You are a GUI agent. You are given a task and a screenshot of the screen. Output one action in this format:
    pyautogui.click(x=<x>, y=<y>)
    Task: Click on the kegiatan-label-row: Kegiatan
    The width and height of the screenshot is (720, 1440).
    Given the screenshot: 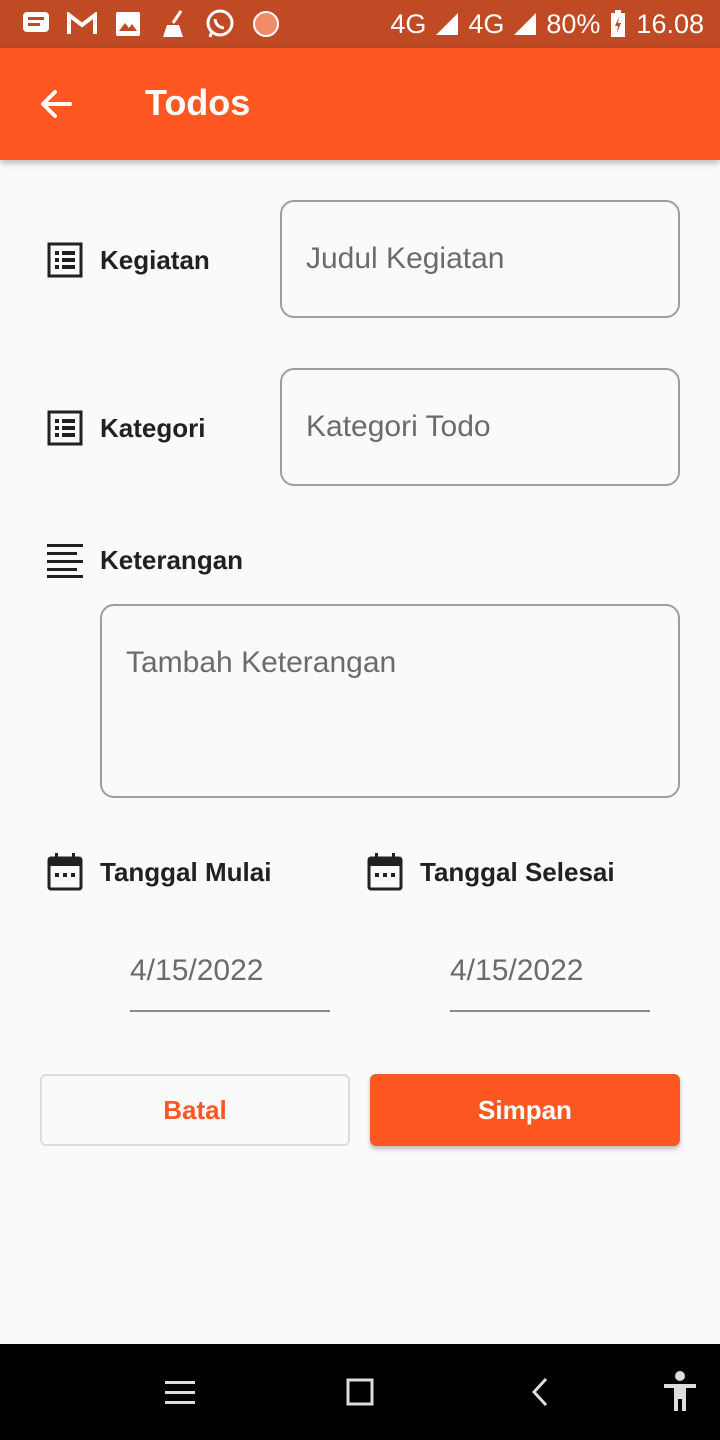 What is the action you would take?
    pyautogui.click(x=128, y=260)
    